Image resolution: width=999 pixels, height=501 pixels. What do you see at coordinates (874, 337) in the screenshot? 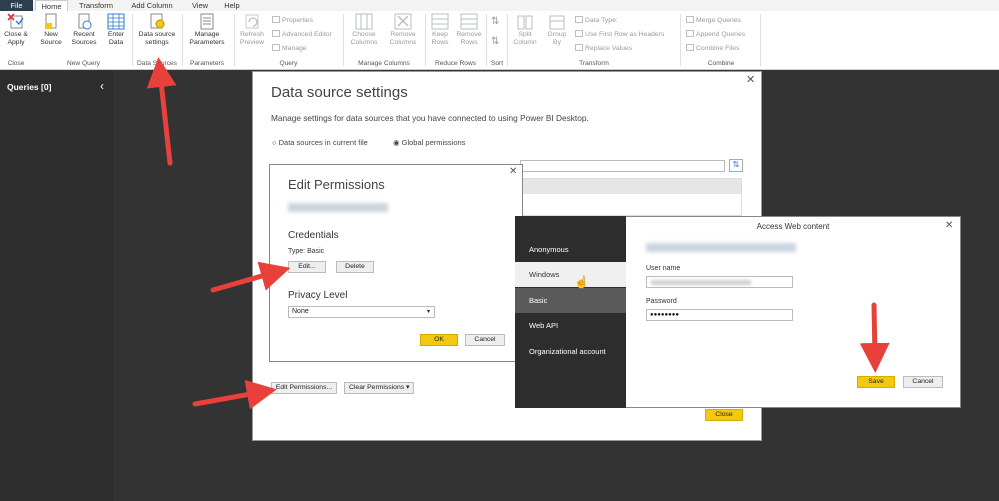
I see `arrow-to-save-button` at bounding box center [874, 337].